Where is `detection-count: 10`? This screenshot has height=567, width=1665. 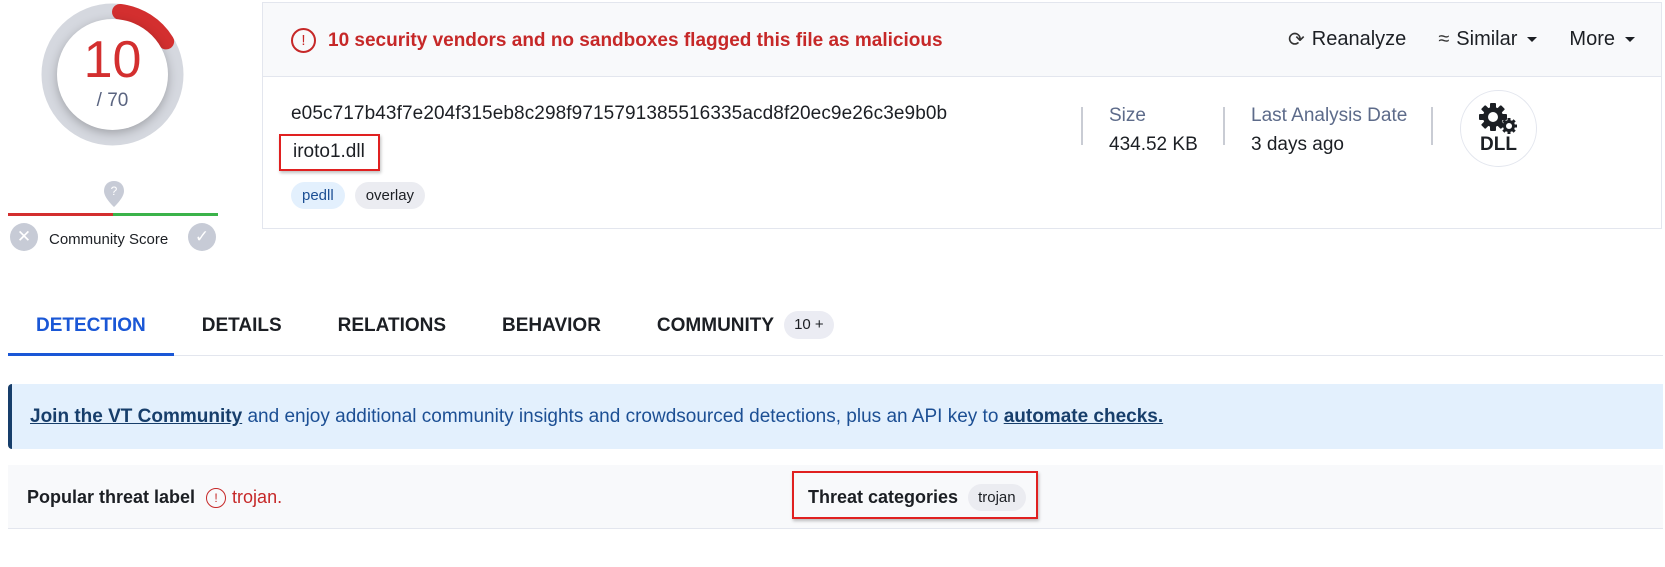 detection-count: 10 is located at coordinates (112, 60).